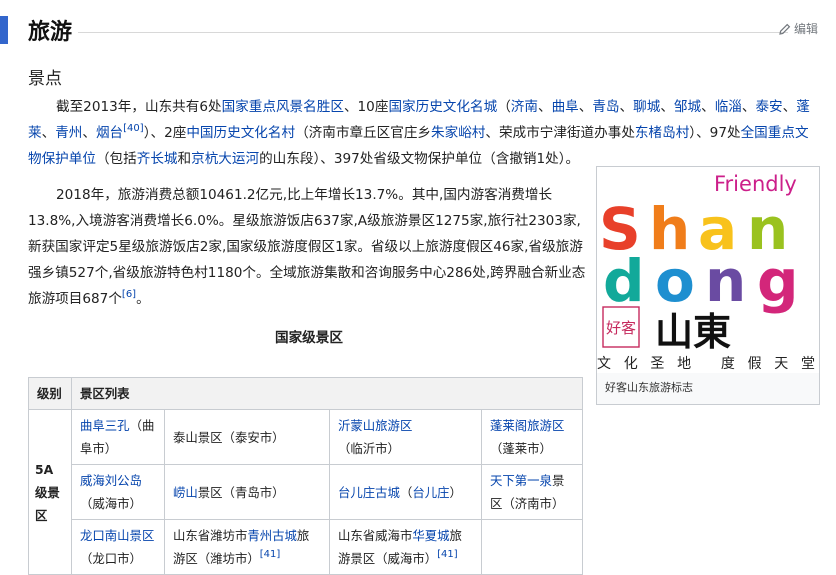 This screenshot has height=575, width=836. I want to click on link-yimengshan: 沂蒙山旅游区, so click(375, 425).